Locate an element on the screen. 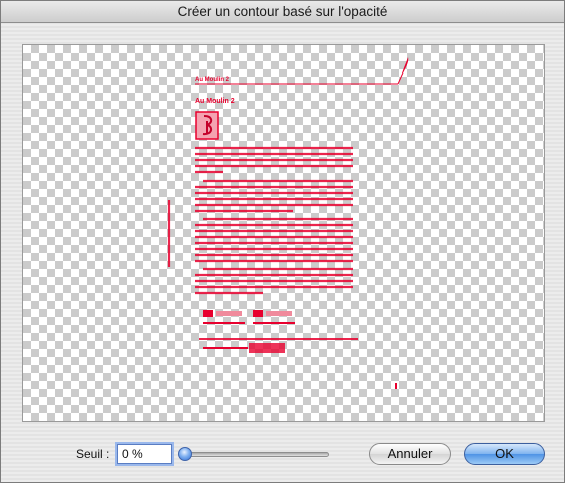 The width and height of the screenshot is (565, 483). threshold-input is located at coordinates (144, 454).